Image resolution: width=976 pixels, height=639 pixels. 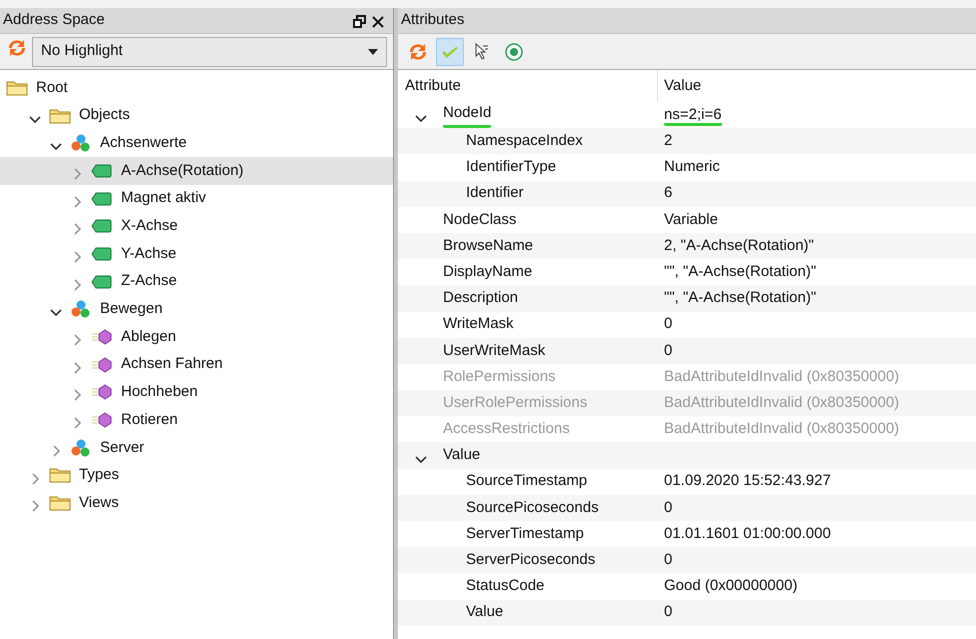 What do you see at coordinates (149, 281) in the screenshot?
I see `tree-item: Z-Achse` at bounding box center [149, 281].